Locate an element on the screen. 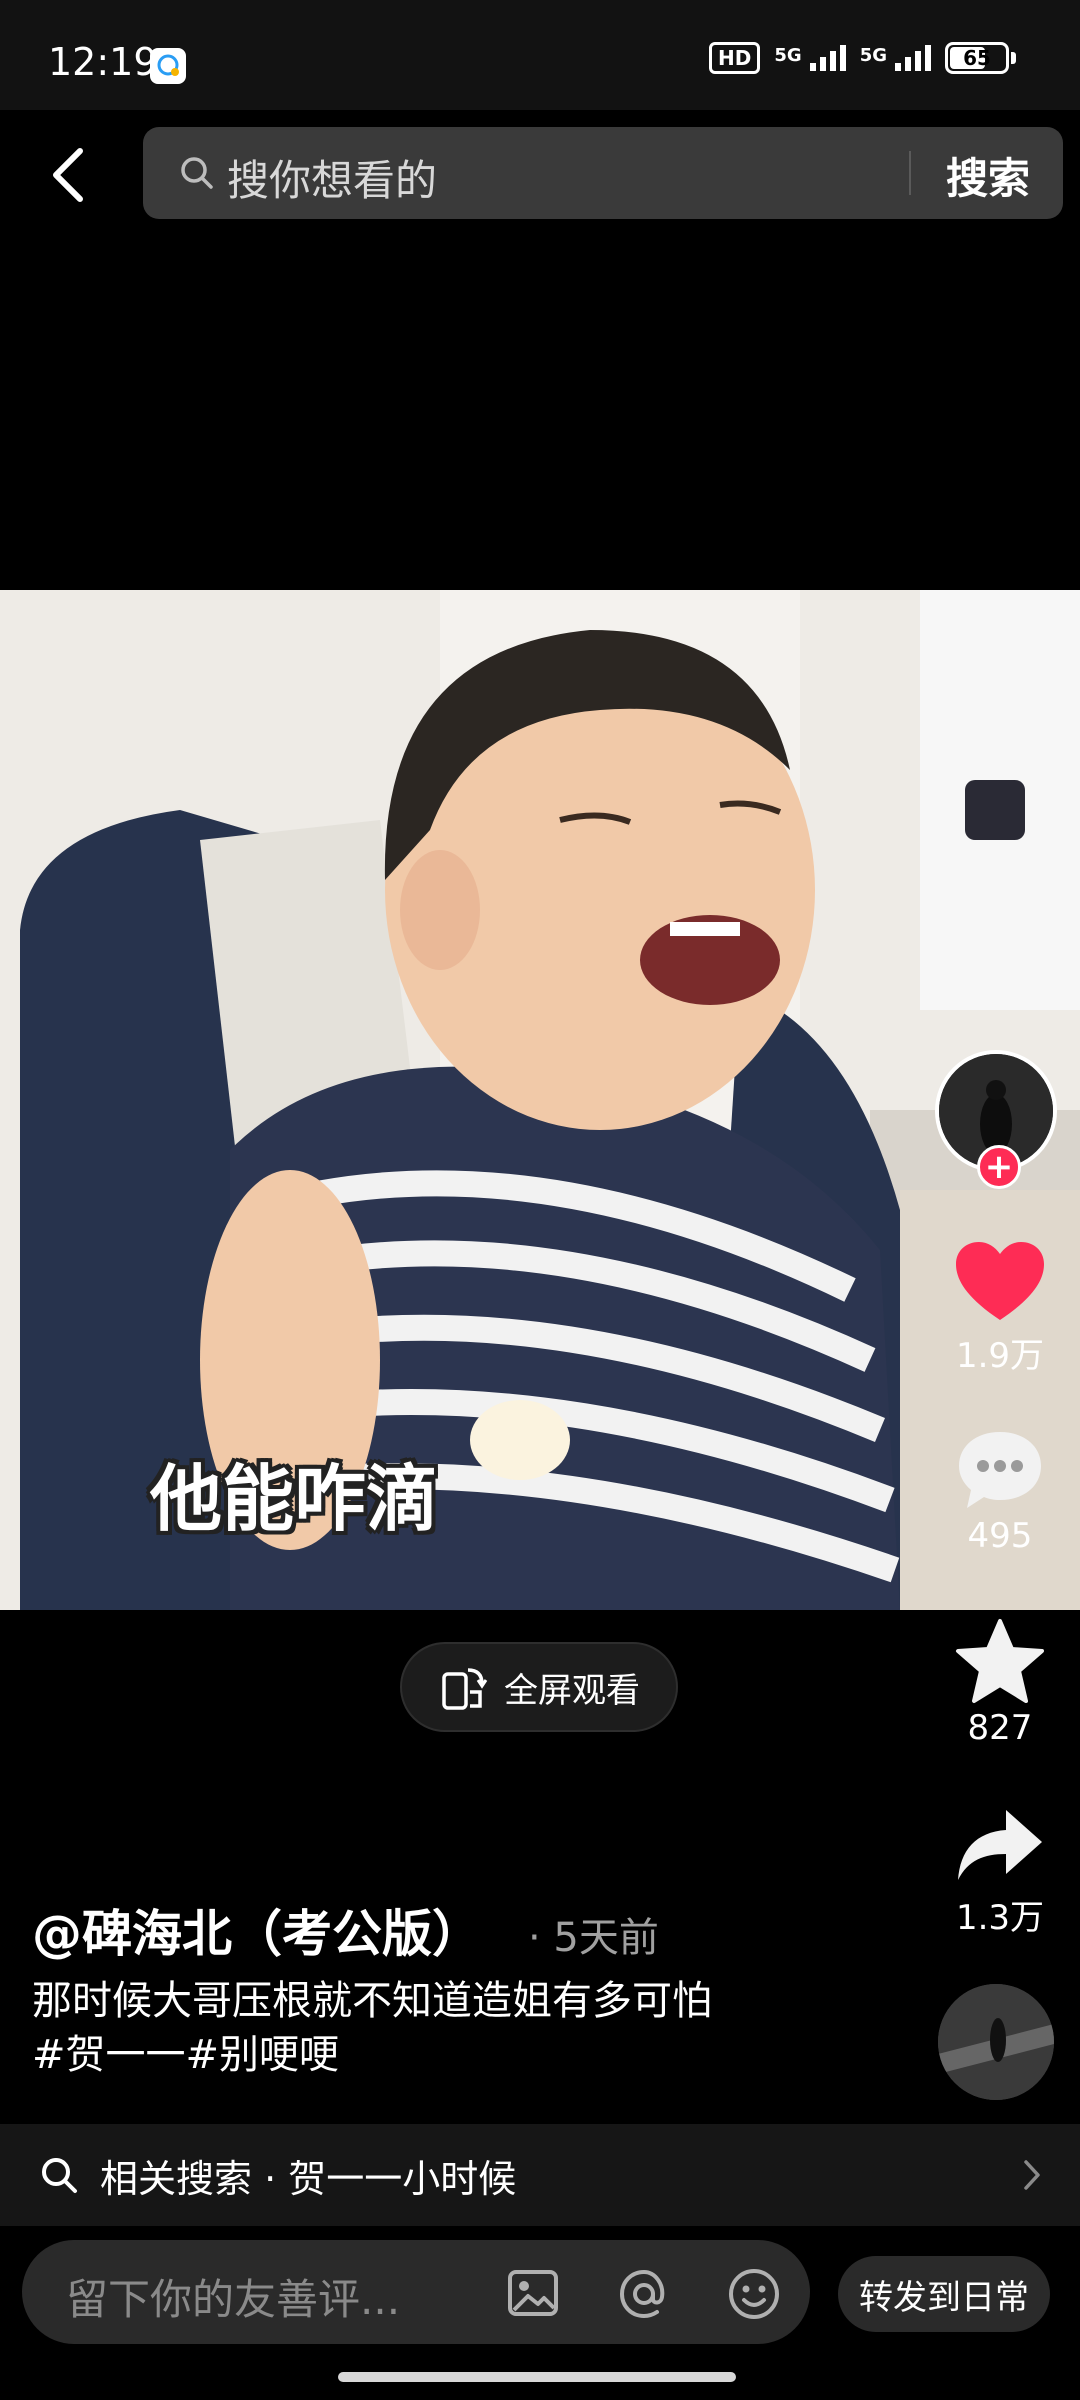  search-bar: 搜你想看的 搜索 is located at coordinates (603, 173).